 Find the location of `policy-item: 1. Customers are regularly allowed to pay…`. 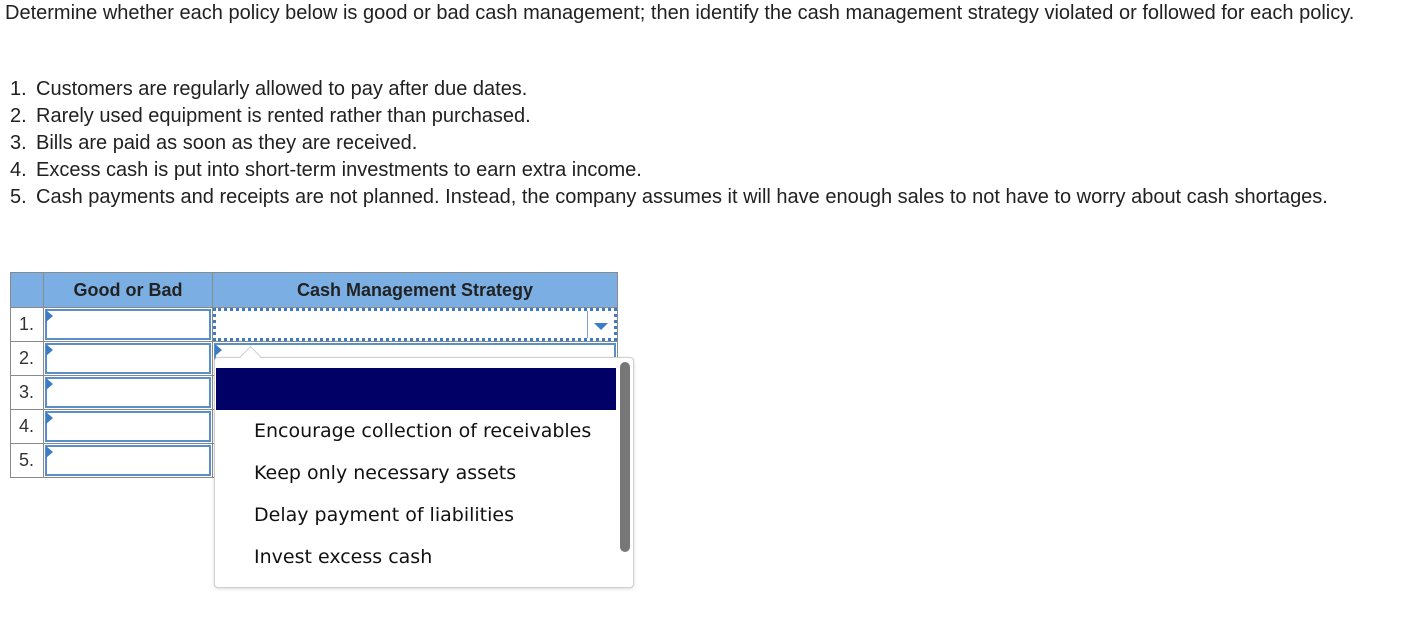

policy-item: 1. Customers are regularly allowed to pay… is located at coordinates (705, 89).